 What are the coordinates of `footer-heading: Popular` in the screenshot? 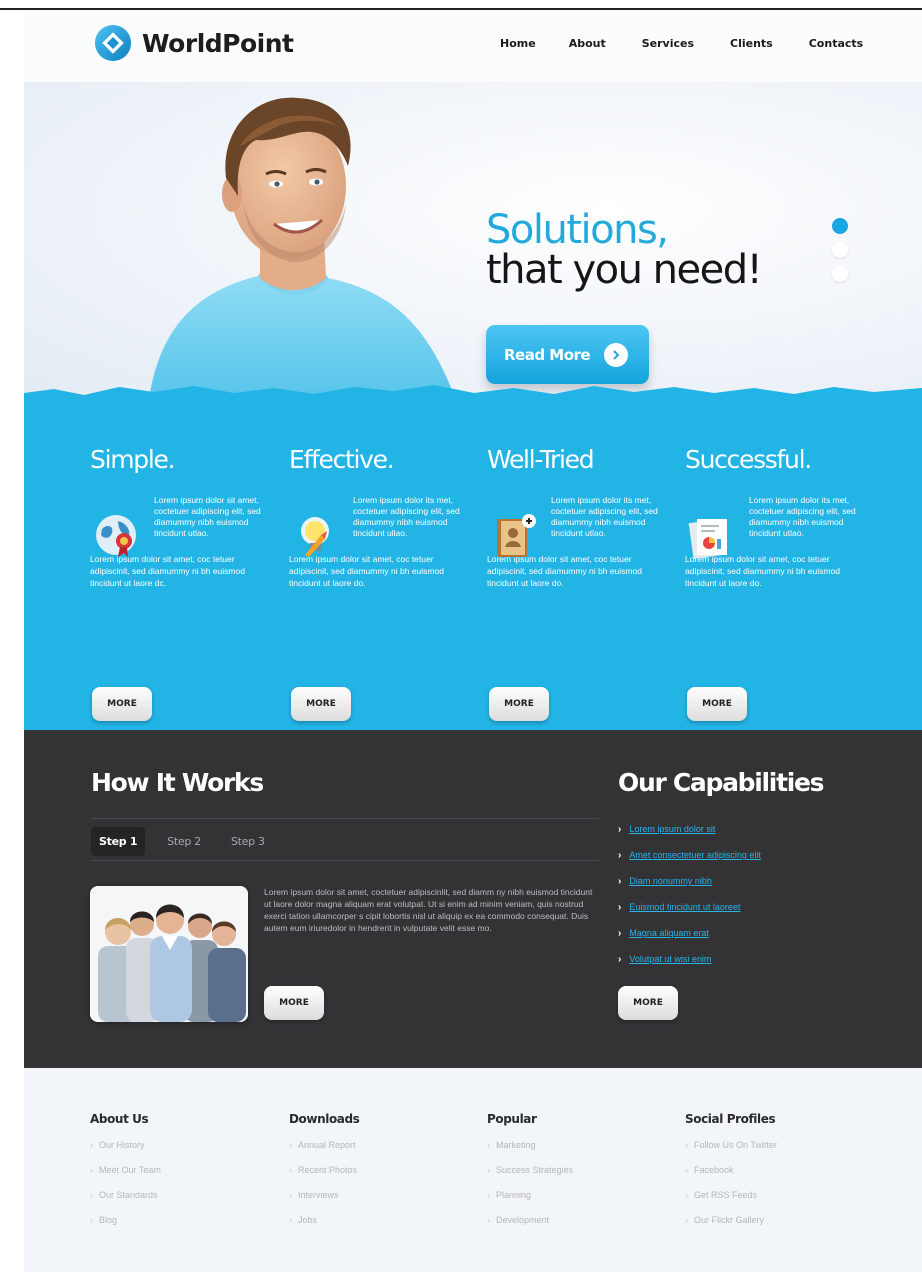 It's located at (512, 1119).